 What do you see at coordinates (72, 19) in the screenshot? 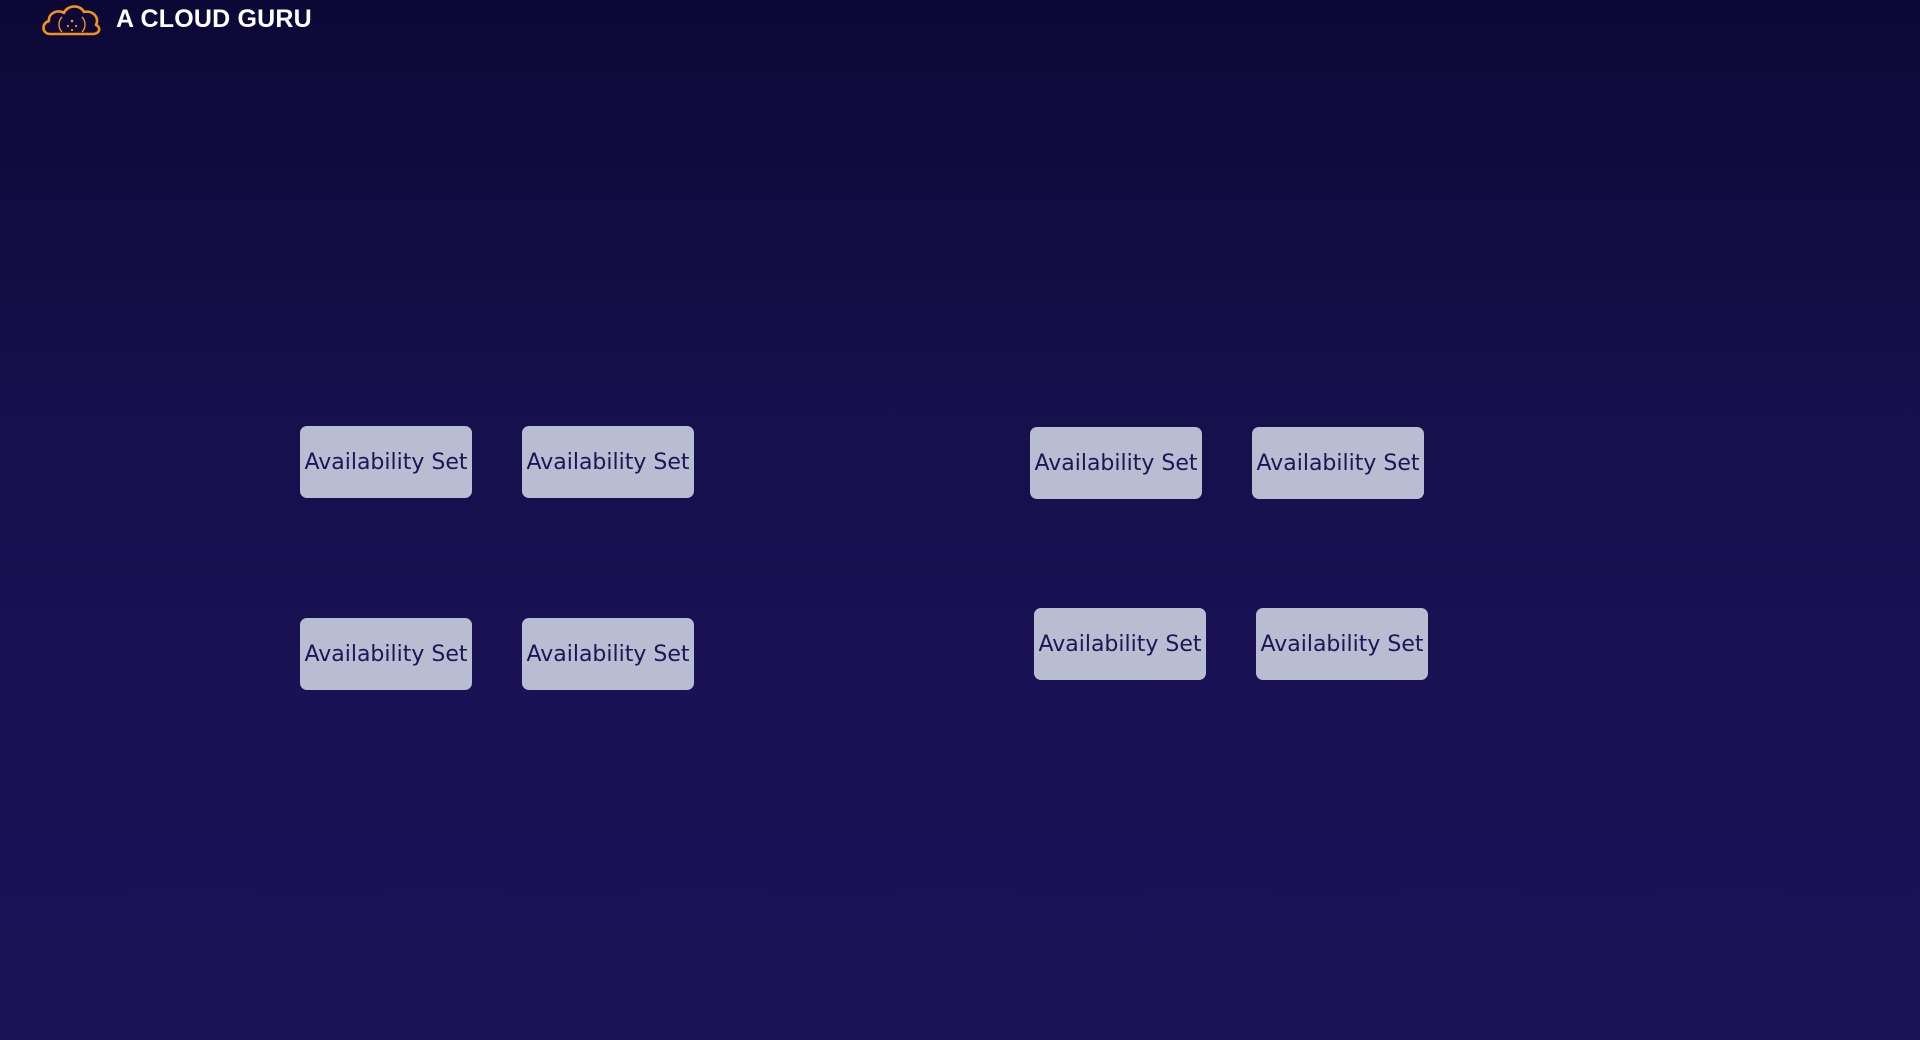
I see `cloud-logo-icon` at bounding box center [72, 19].